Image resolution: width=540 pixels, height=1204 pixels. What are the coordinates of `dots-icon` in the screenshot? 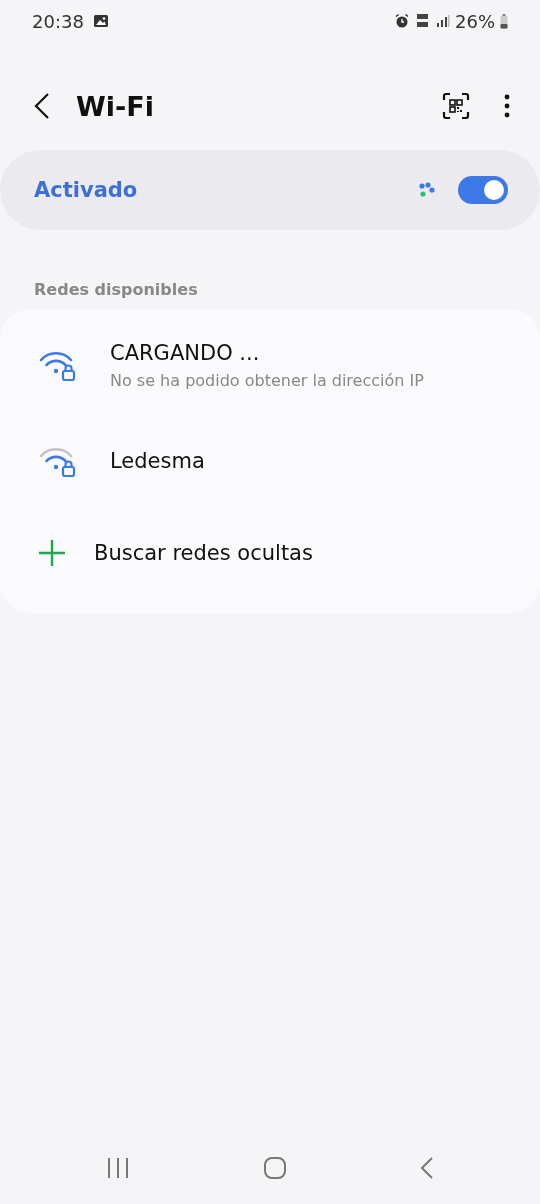 It's located at (426, 190).